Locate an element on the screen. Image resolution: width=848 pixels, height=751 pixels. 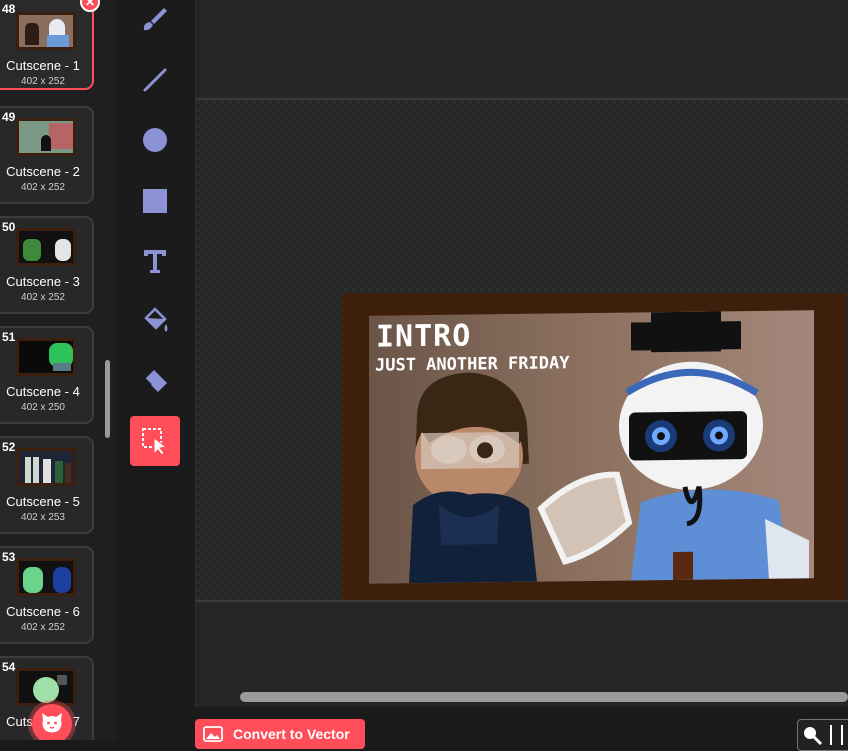
circle-icon is located at coordinates (155, 140).